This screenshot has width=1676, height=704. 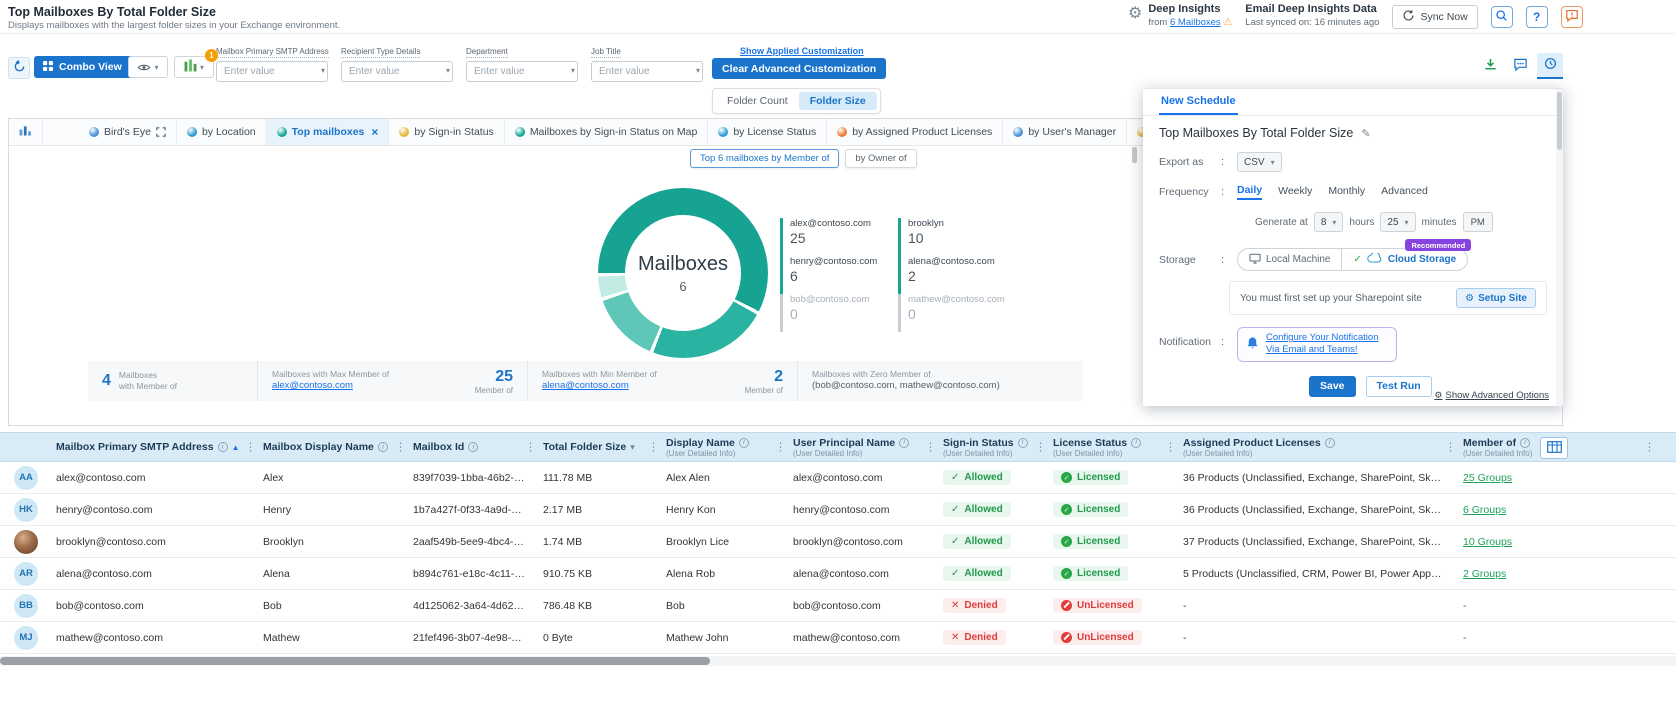 I want to click on undo-button, so click(x=19, y=68).